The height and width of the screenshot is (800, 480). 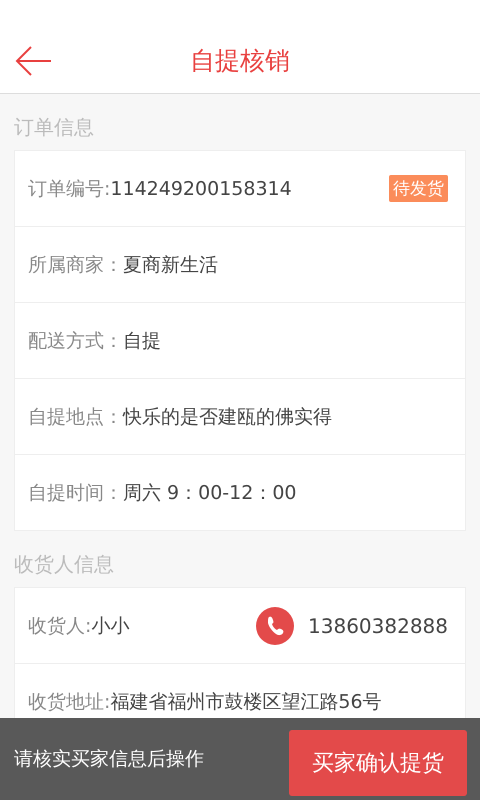 I want to click on field-text: 配送方式：自提, so click(x=95, y=341).